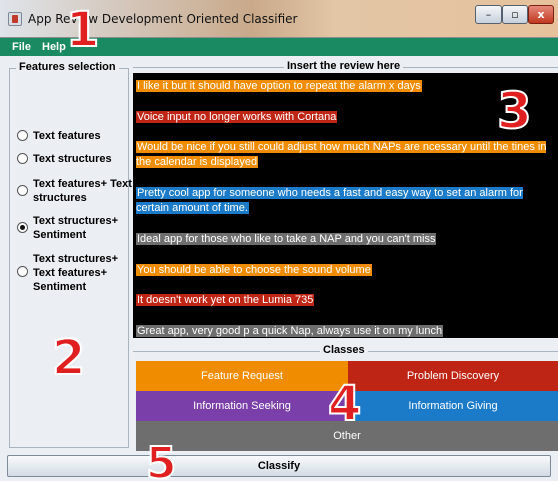 The image size is (558, 481). I want to click on classify-button: Classify, so click(279, 466).